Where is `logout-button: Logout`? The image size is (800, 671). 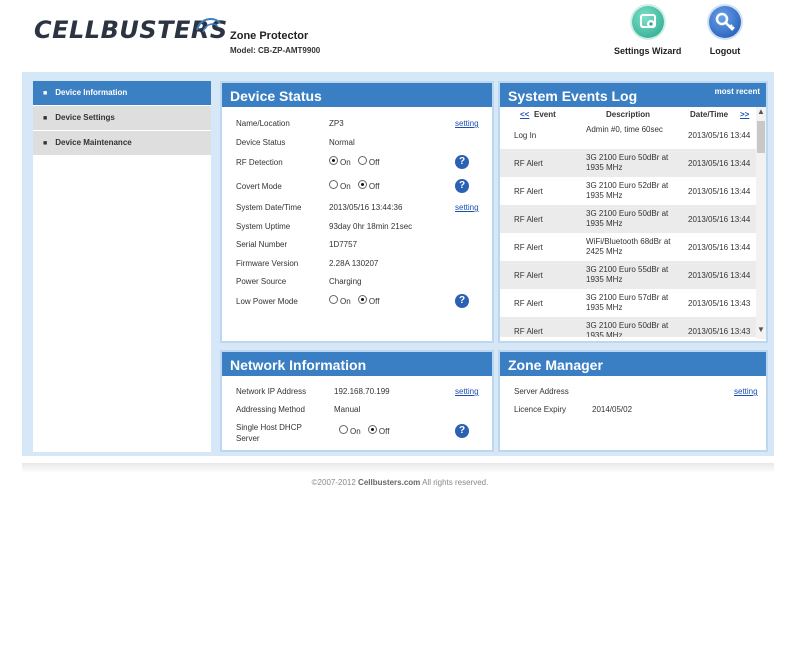 logout-button: Logout is located at coordinates (725, 31).